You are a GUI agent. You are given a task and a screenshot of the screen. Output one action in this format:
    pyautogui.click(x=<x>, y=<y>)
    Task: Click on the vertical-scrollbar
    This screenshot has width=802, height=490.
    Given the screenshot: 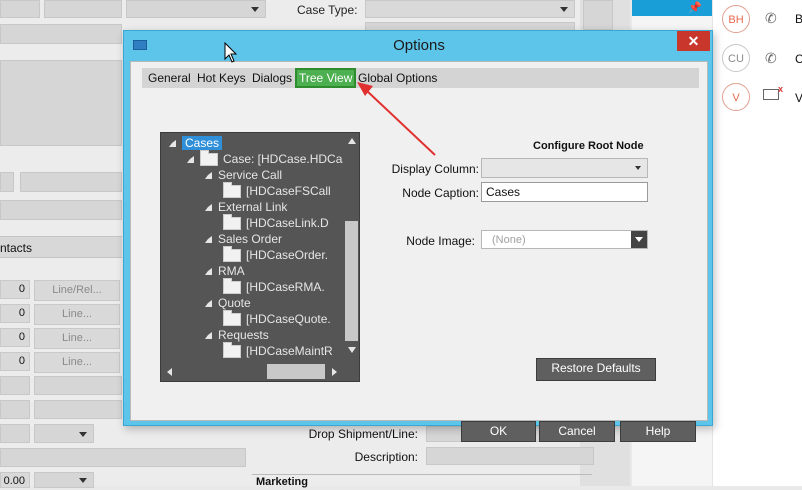 What is the action you would take?
    pyautogui.click(x=351, y=247)
    